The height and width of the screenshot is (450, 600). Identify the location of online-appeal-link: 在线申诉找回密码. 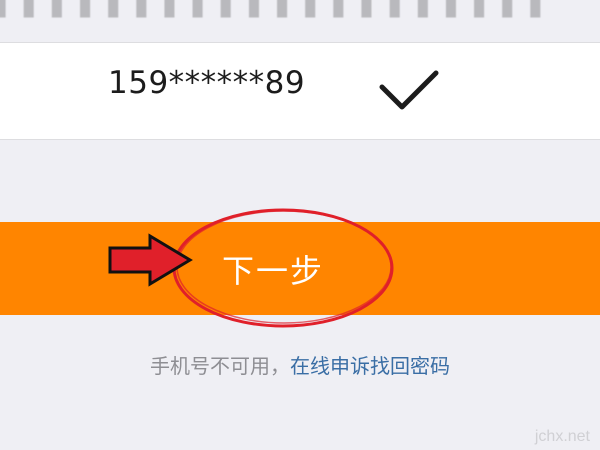
(370, 366).